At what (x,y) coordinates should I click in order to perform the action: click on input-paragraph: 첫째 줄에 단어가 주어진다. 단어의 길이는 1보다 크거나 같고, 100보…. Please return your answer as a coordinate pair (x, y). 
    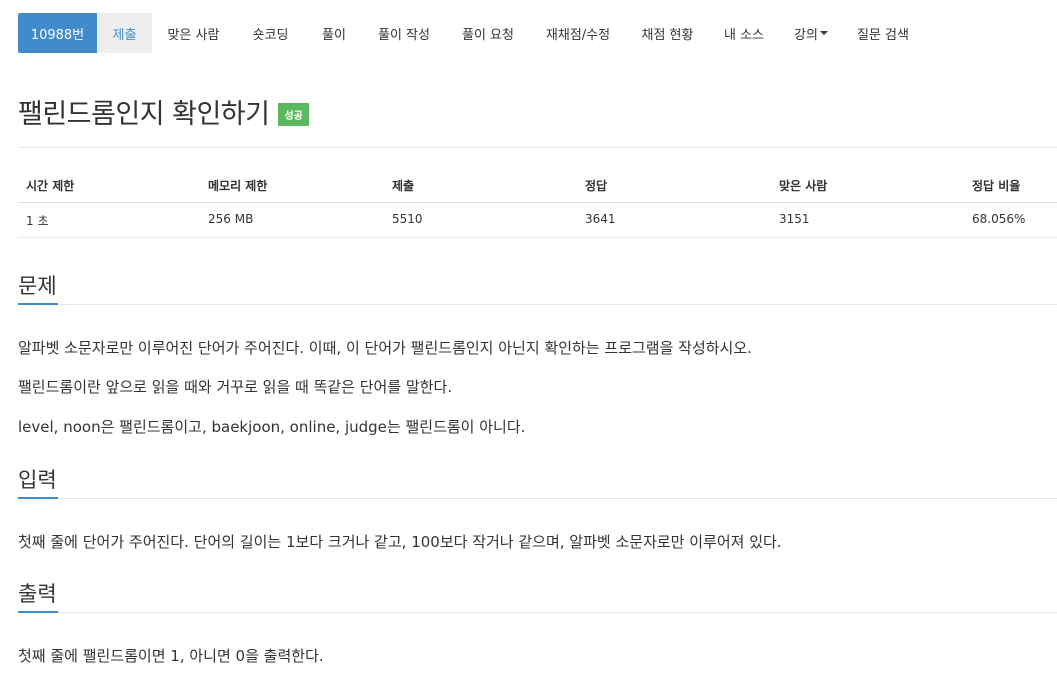
    Looking at the image, I should click on (400, 542).